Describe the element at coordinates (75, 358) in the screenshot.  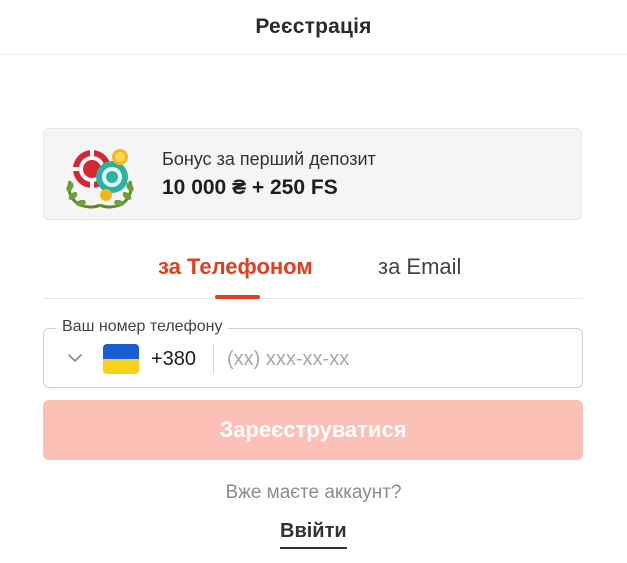
I see `chevron-down-icon` at that location.